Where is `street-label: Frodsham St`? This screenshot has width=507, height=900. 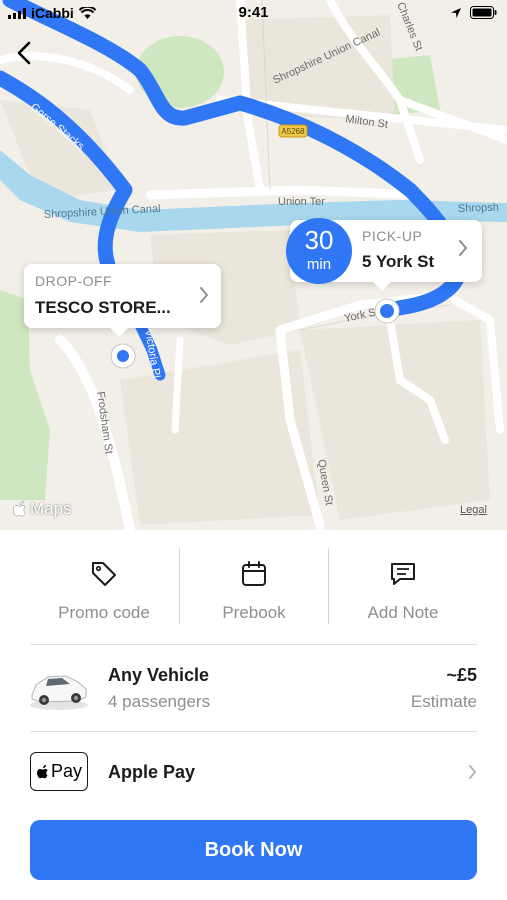 street-label: Frodsham St is located at coordinates (104, 423).